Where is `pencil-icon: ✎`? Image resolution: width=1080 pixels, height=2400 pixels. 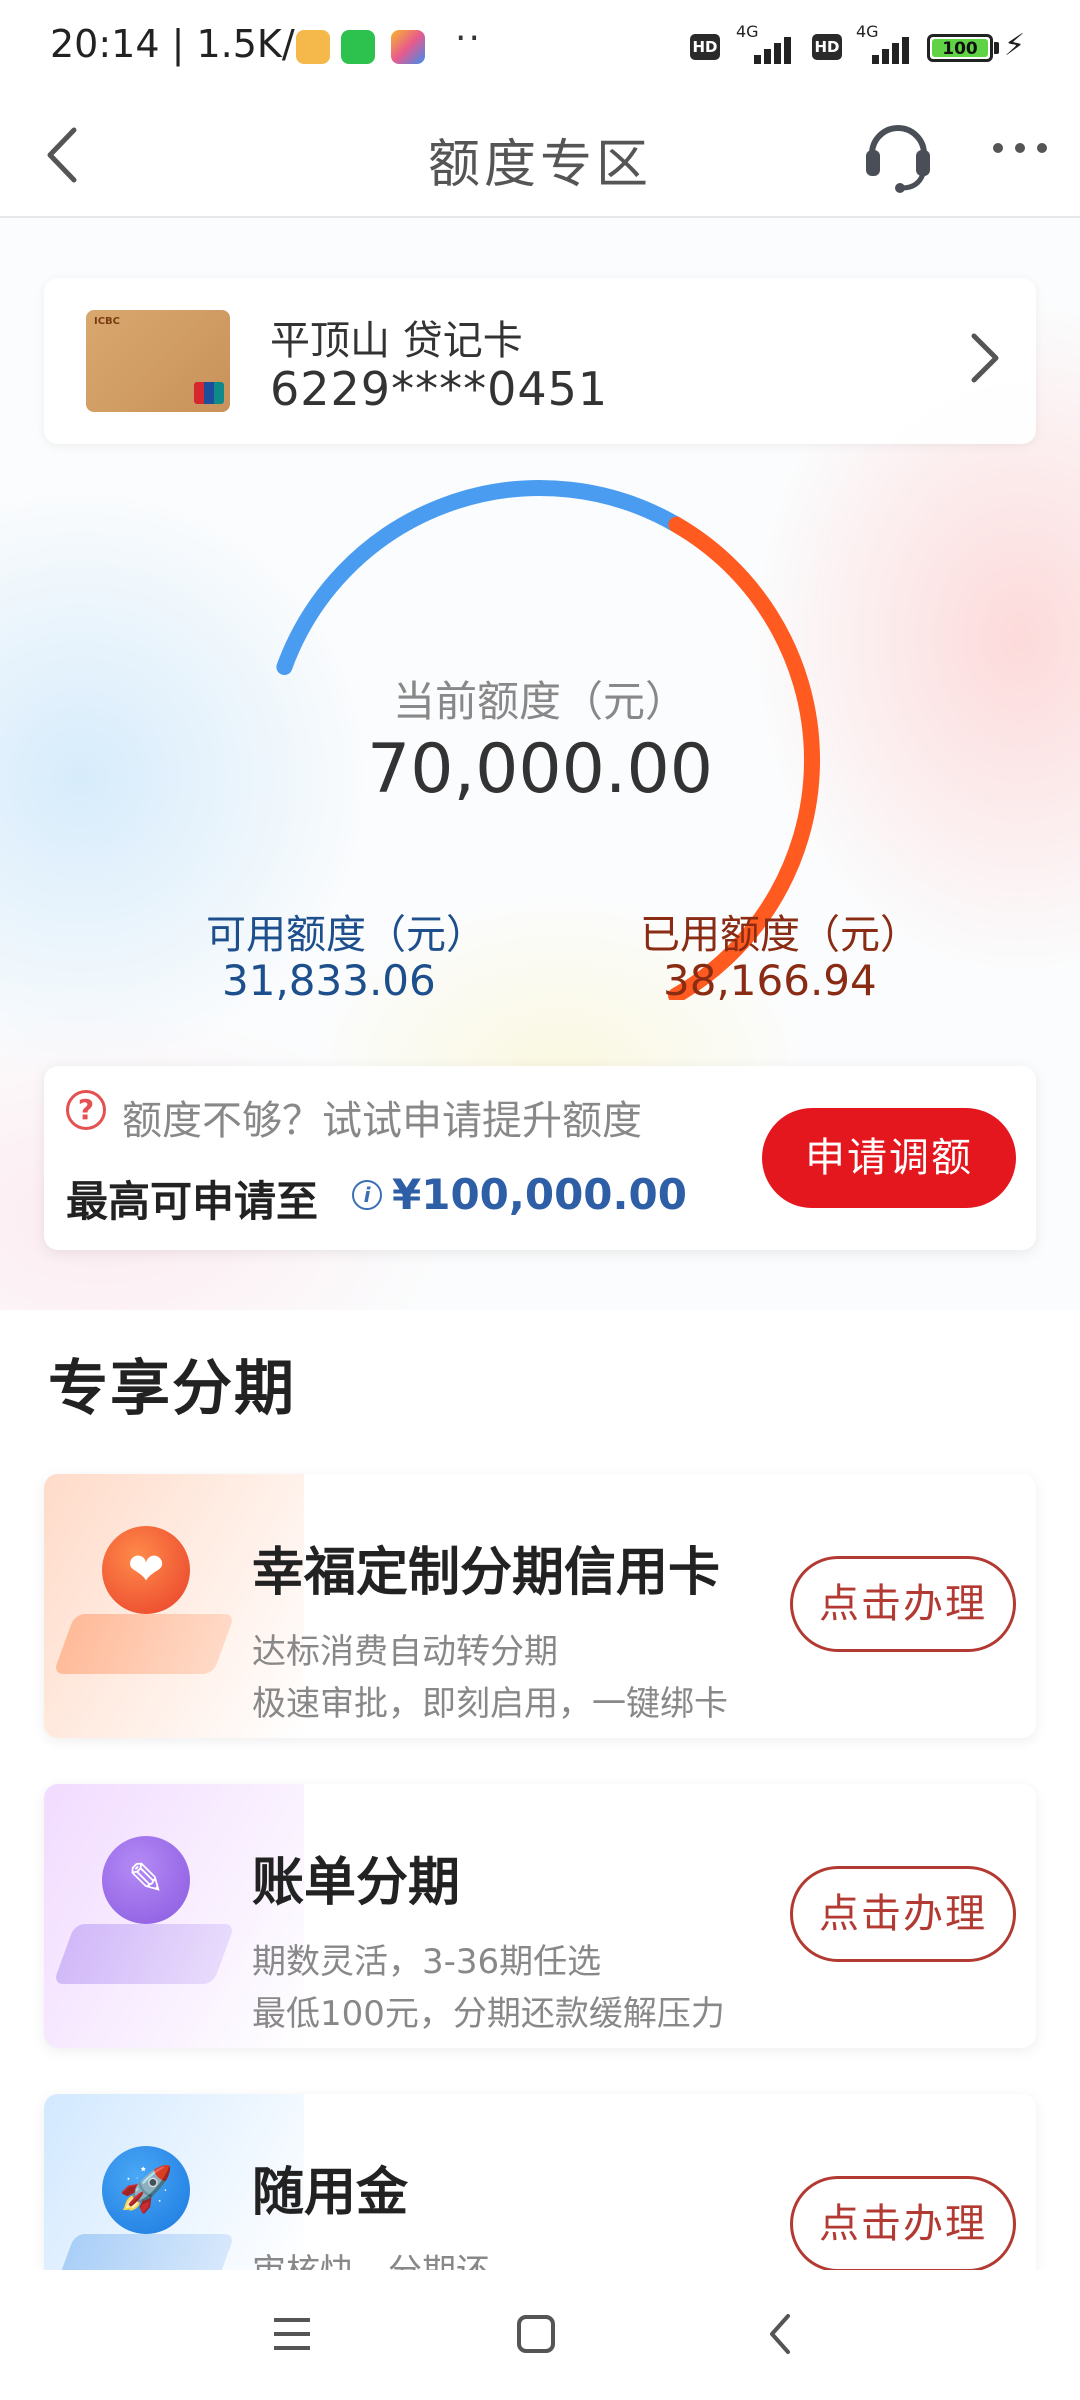
pencil-icon: ✎ is located at coordinates (146, 1880).